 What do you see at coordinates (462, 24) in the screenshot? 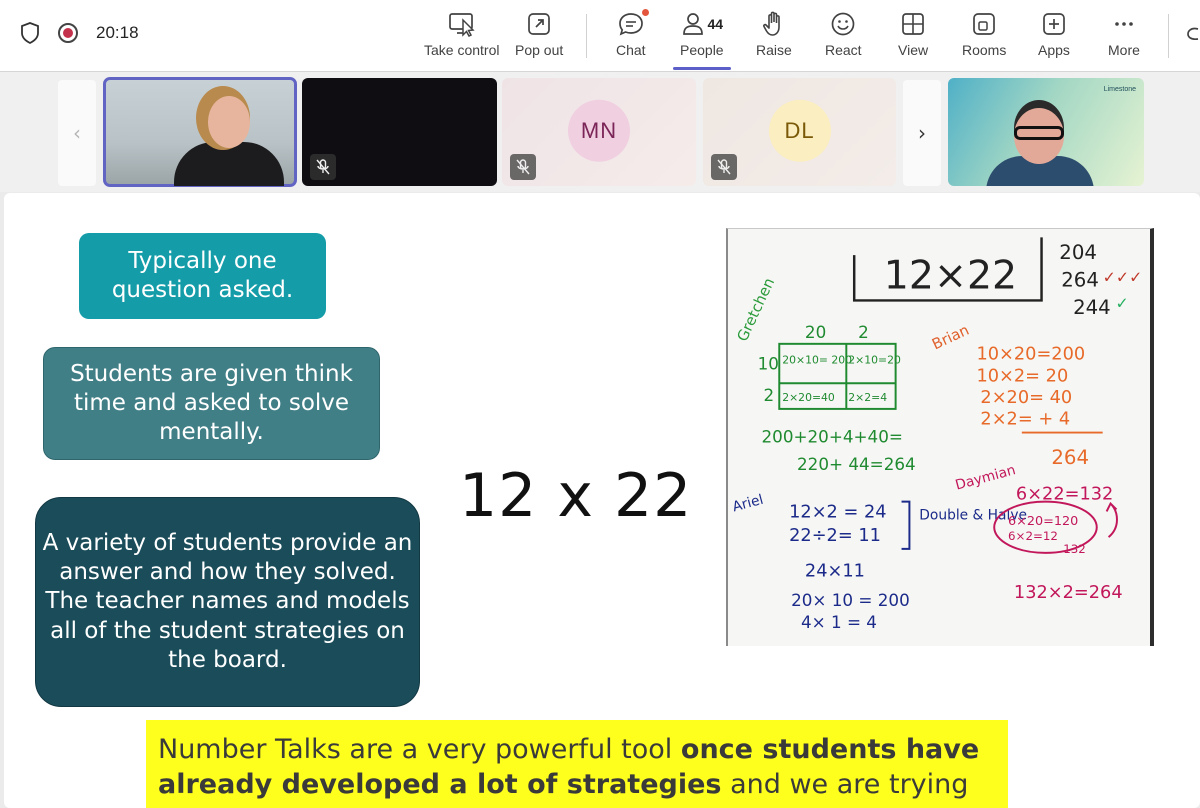
I see `take-control-icon` at bounding box center [462, 24].